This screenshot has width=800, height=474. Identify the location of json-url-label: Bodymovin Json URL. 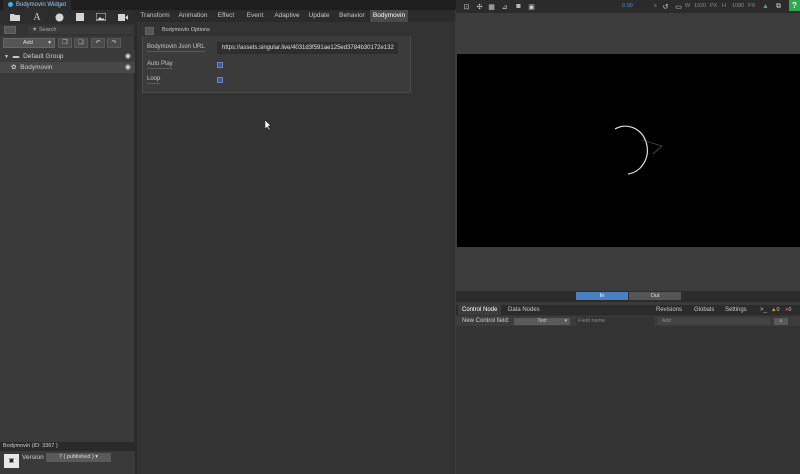
(176, 48).